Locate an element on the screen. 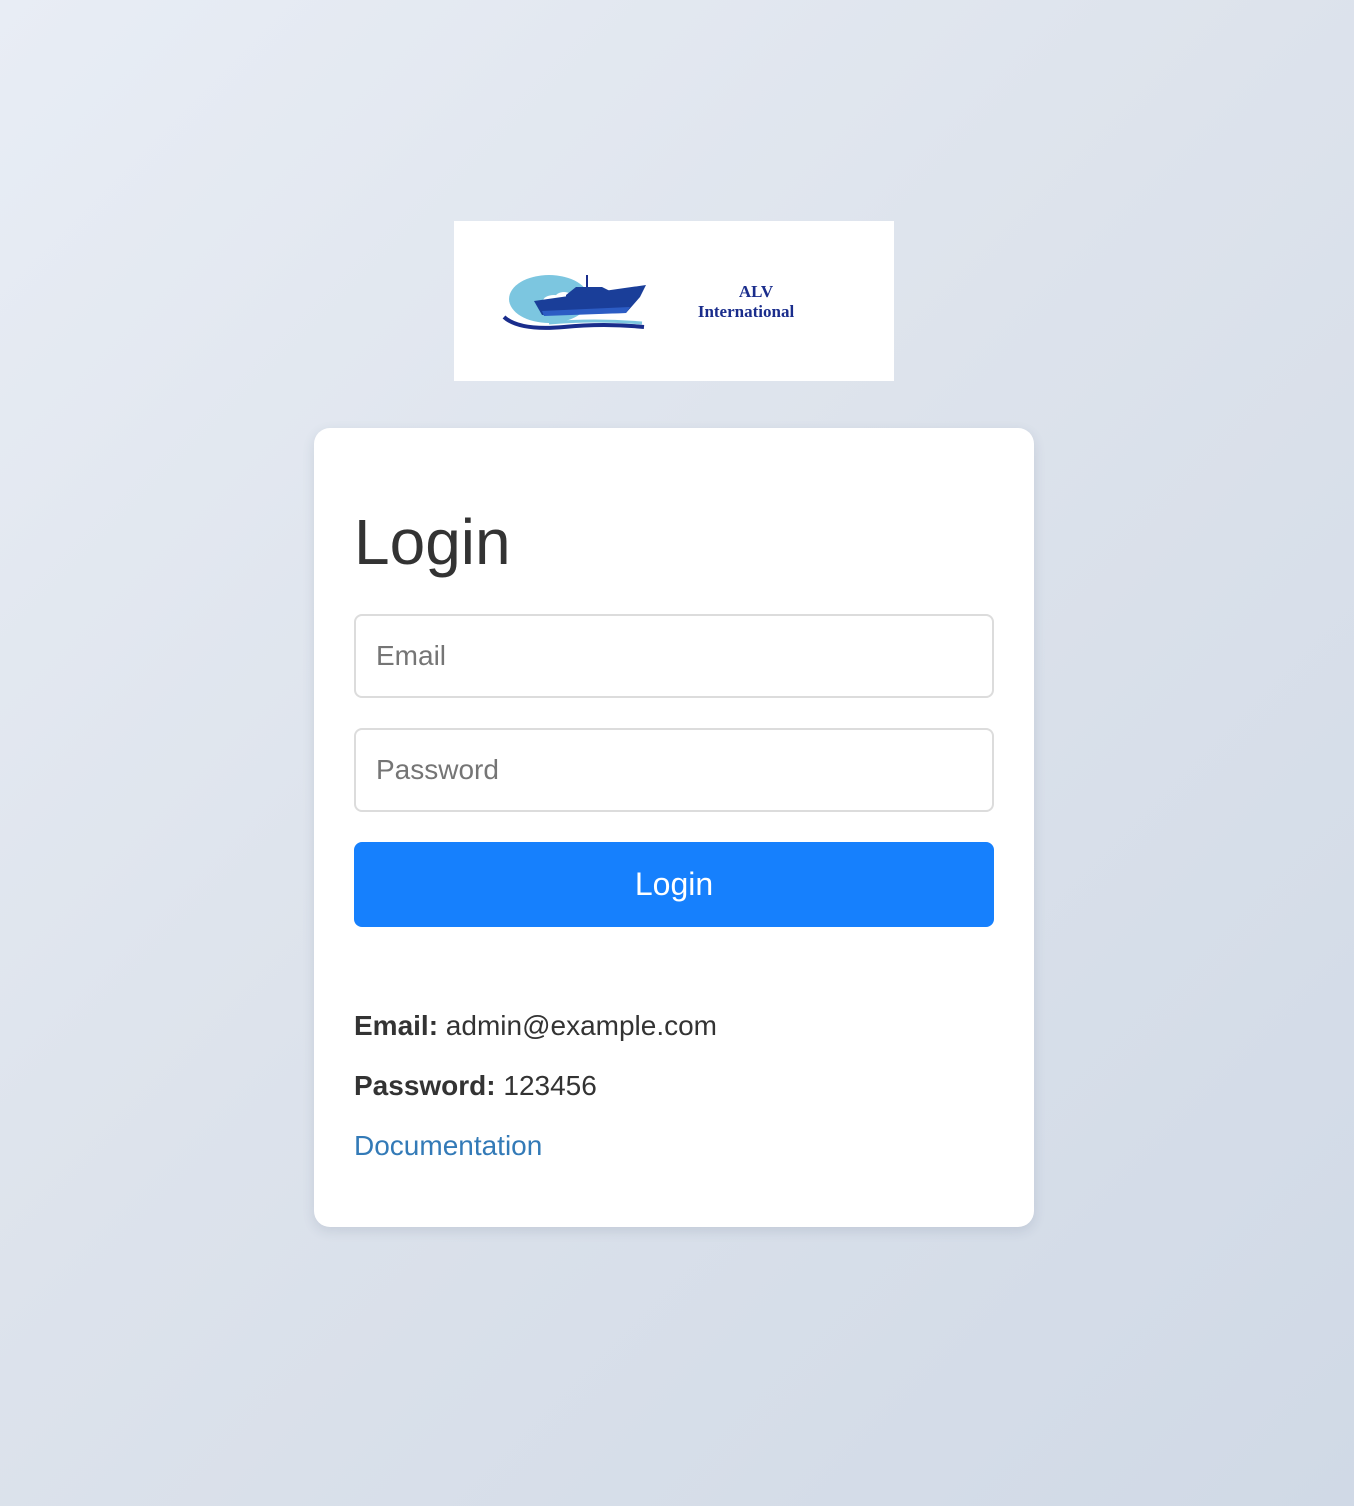  demo-password-label: Password: is located at coordinates (425, 1085).